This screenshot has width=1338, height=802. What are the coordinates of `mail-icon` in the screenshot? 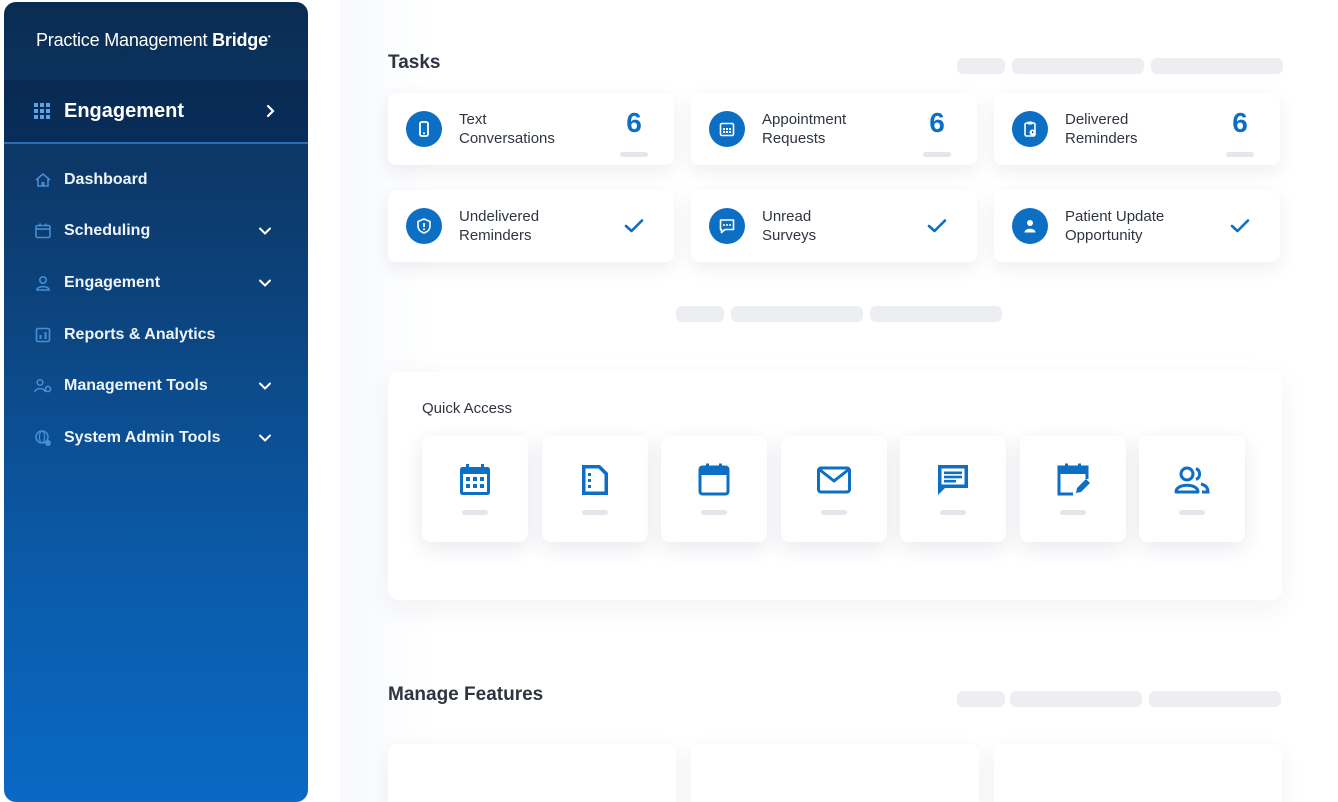 It's located at (833, 480).